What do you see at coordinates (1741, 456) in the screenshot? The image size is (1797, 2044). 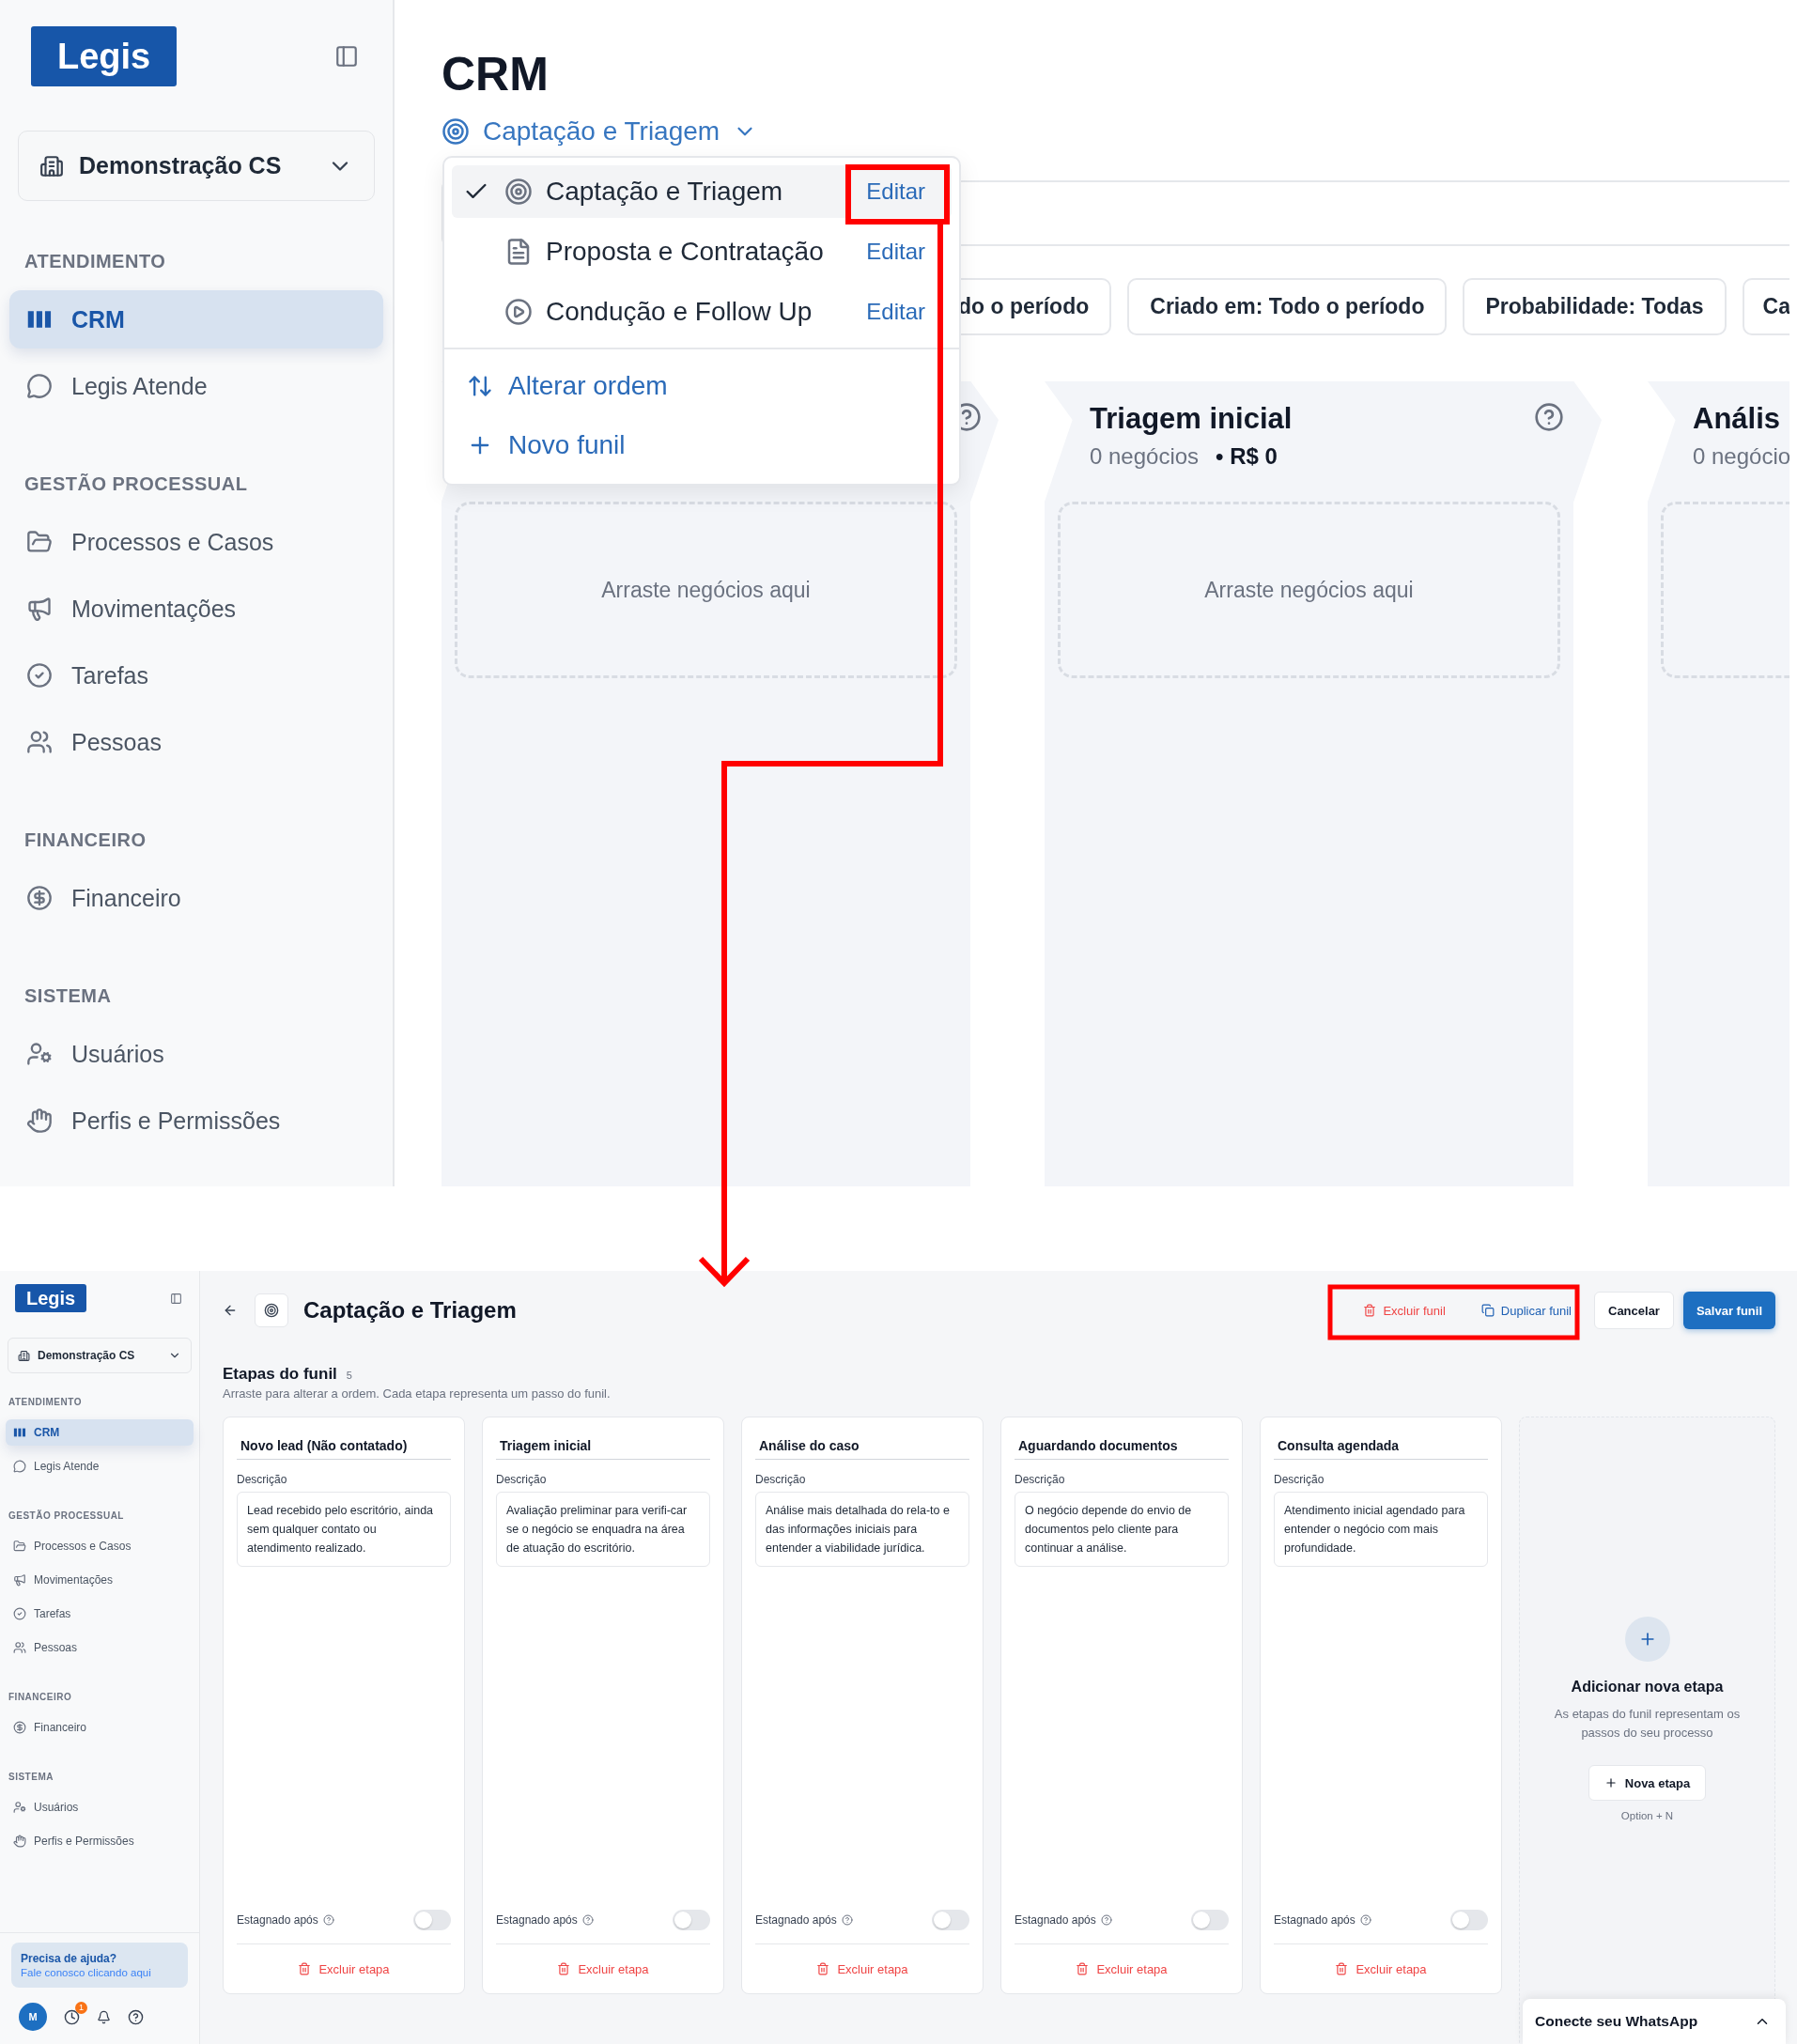 I see `deal-count: 0 negócio` at bounding box center [1741, 456].